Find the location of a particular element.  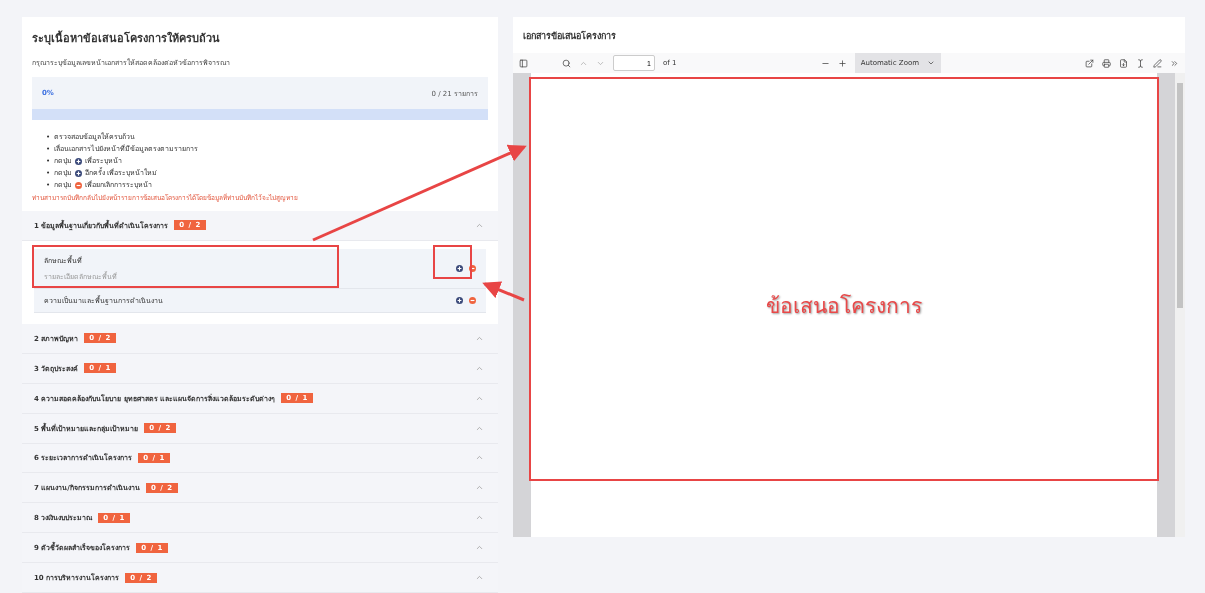

search-icon is located at coordinates (566, 63).